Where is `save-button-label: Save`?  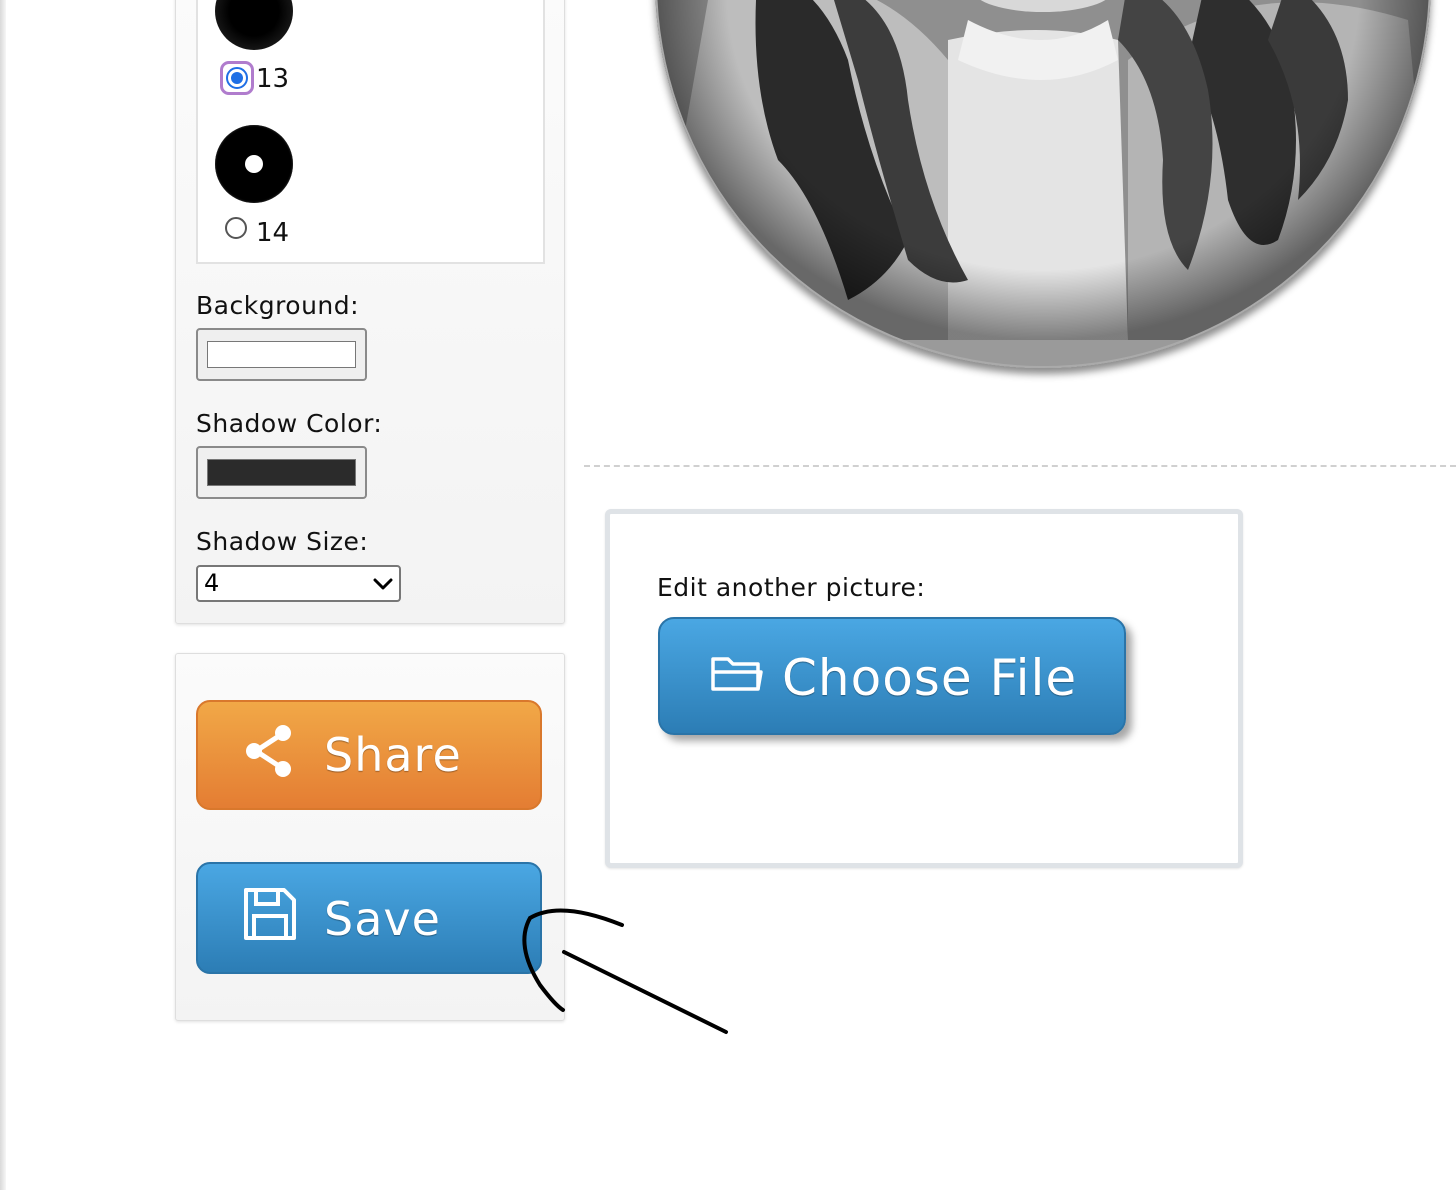 save-button-label: Save is located at coordinates (382, 919).